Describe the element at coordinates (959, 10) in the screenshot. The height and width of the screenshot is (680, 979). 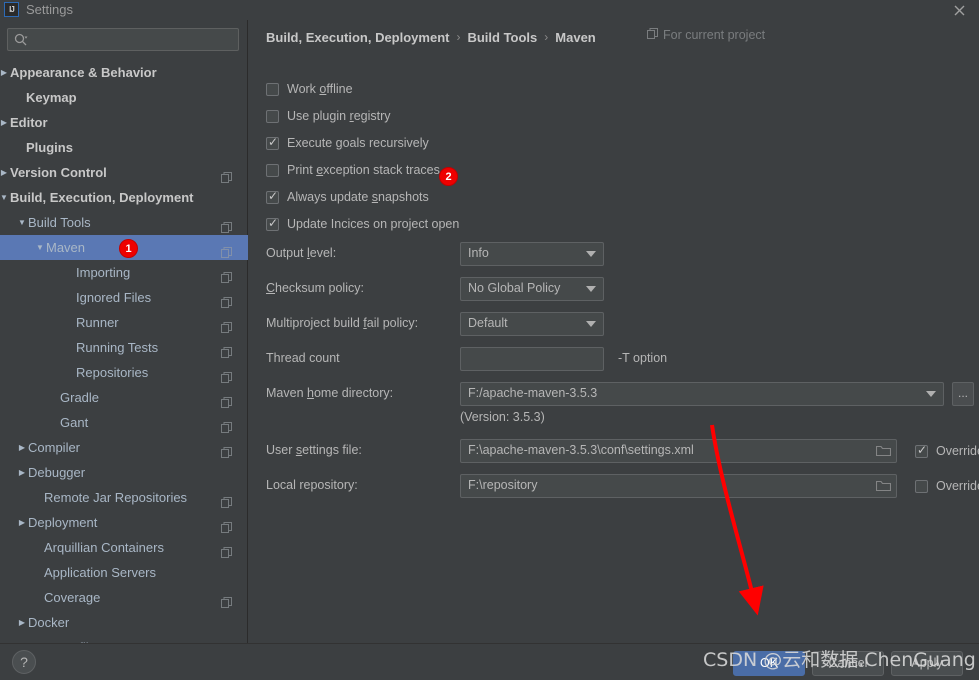
I see `close-icon` at that location.